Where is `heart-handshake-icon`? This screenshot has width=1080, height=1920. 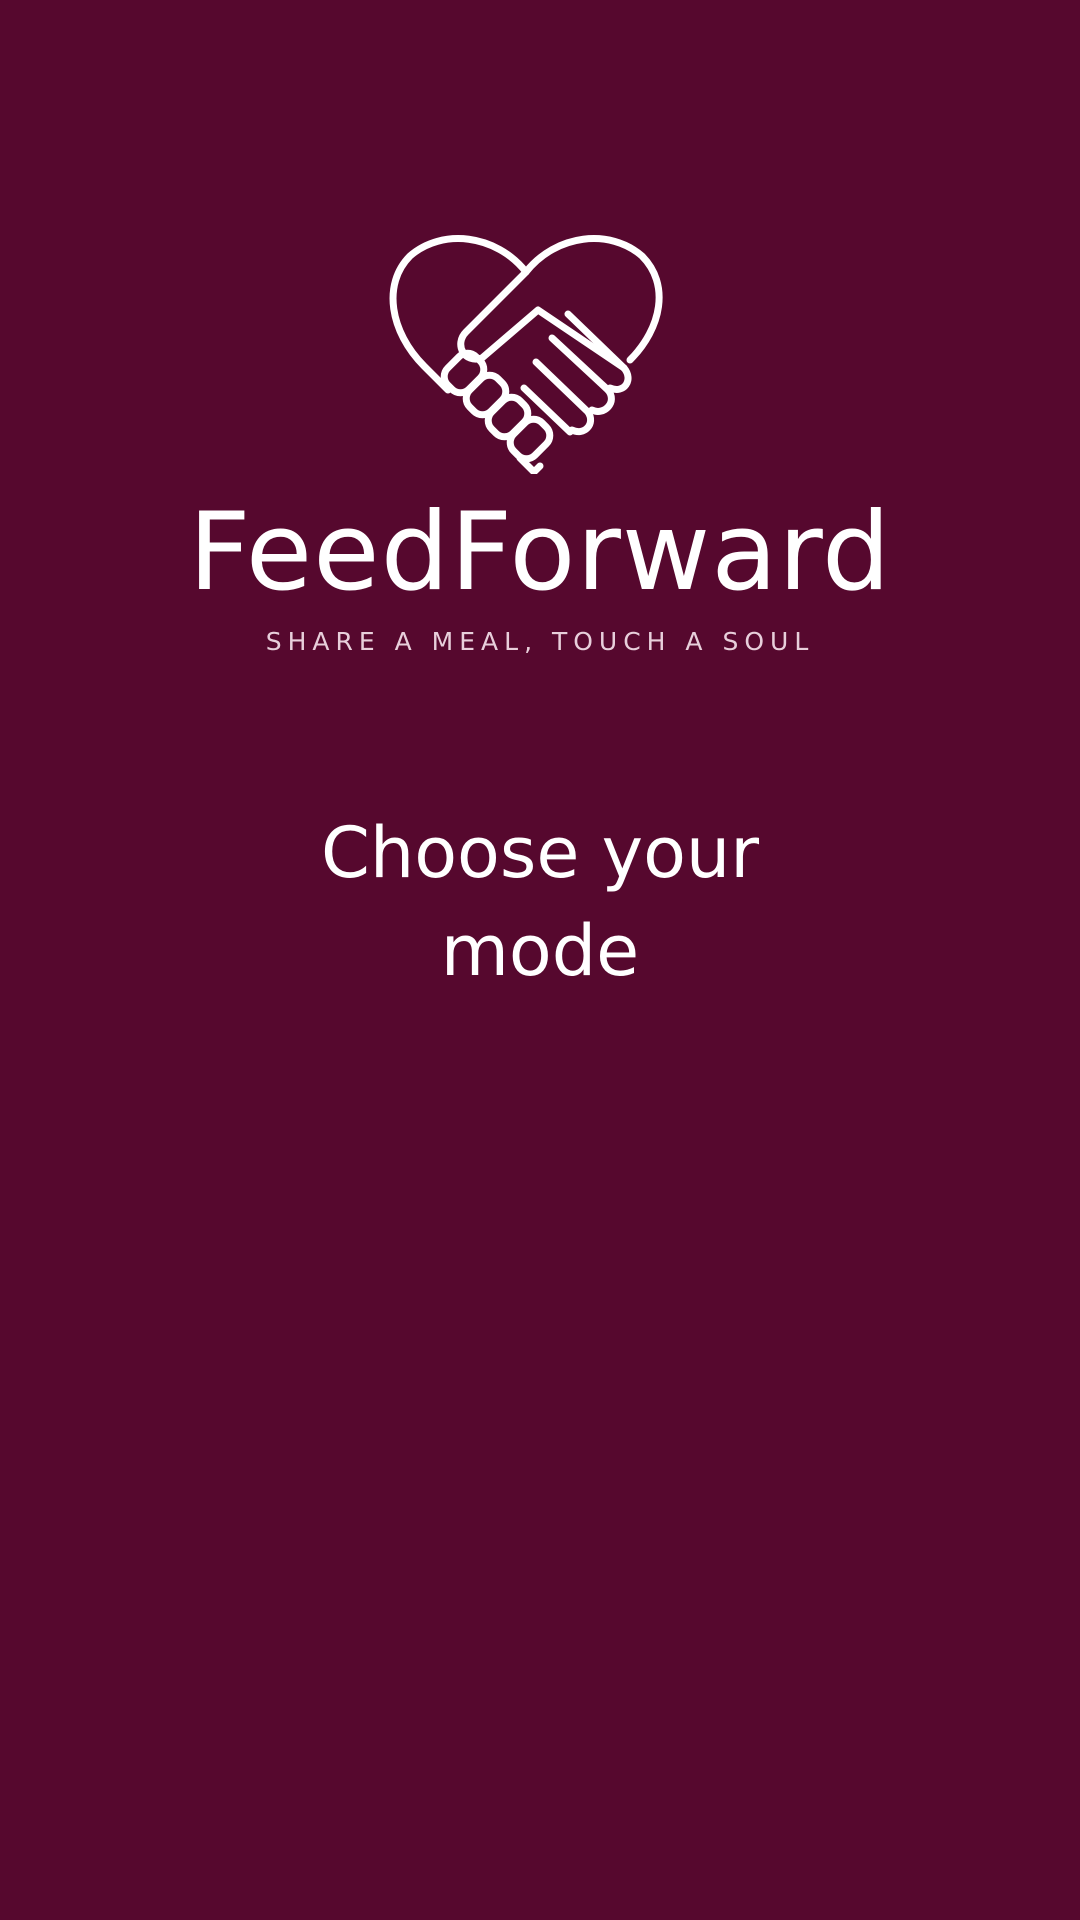 heart-handshake-icon is located at coordinates (526, 354).